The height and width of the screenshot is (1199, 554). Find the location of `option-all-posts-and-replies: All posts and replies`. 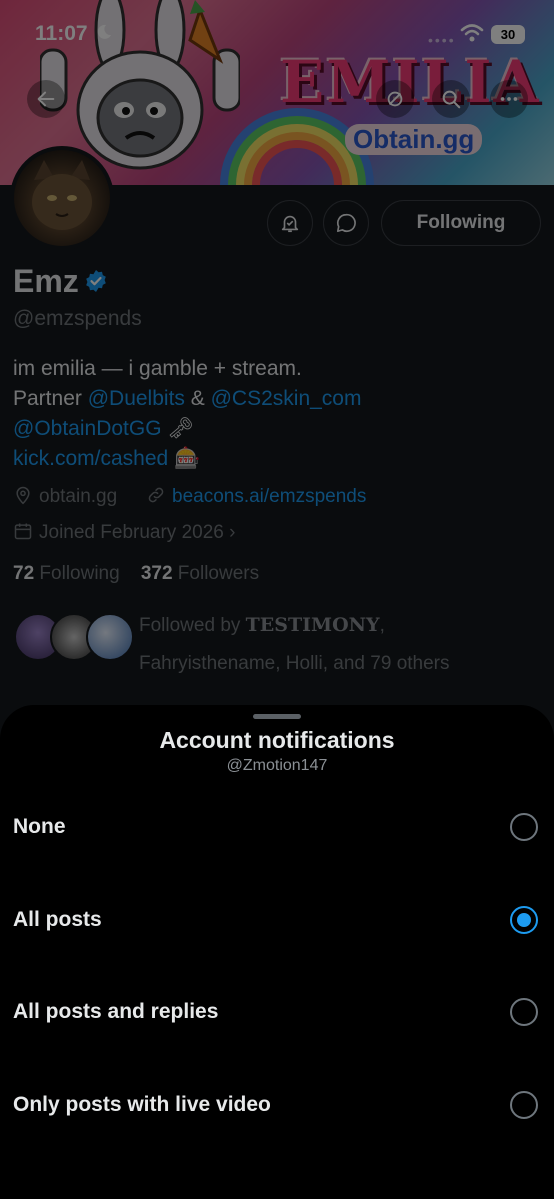

option-all-posts-and-replies: All posts and replies is located at coordinates (277, 1012).